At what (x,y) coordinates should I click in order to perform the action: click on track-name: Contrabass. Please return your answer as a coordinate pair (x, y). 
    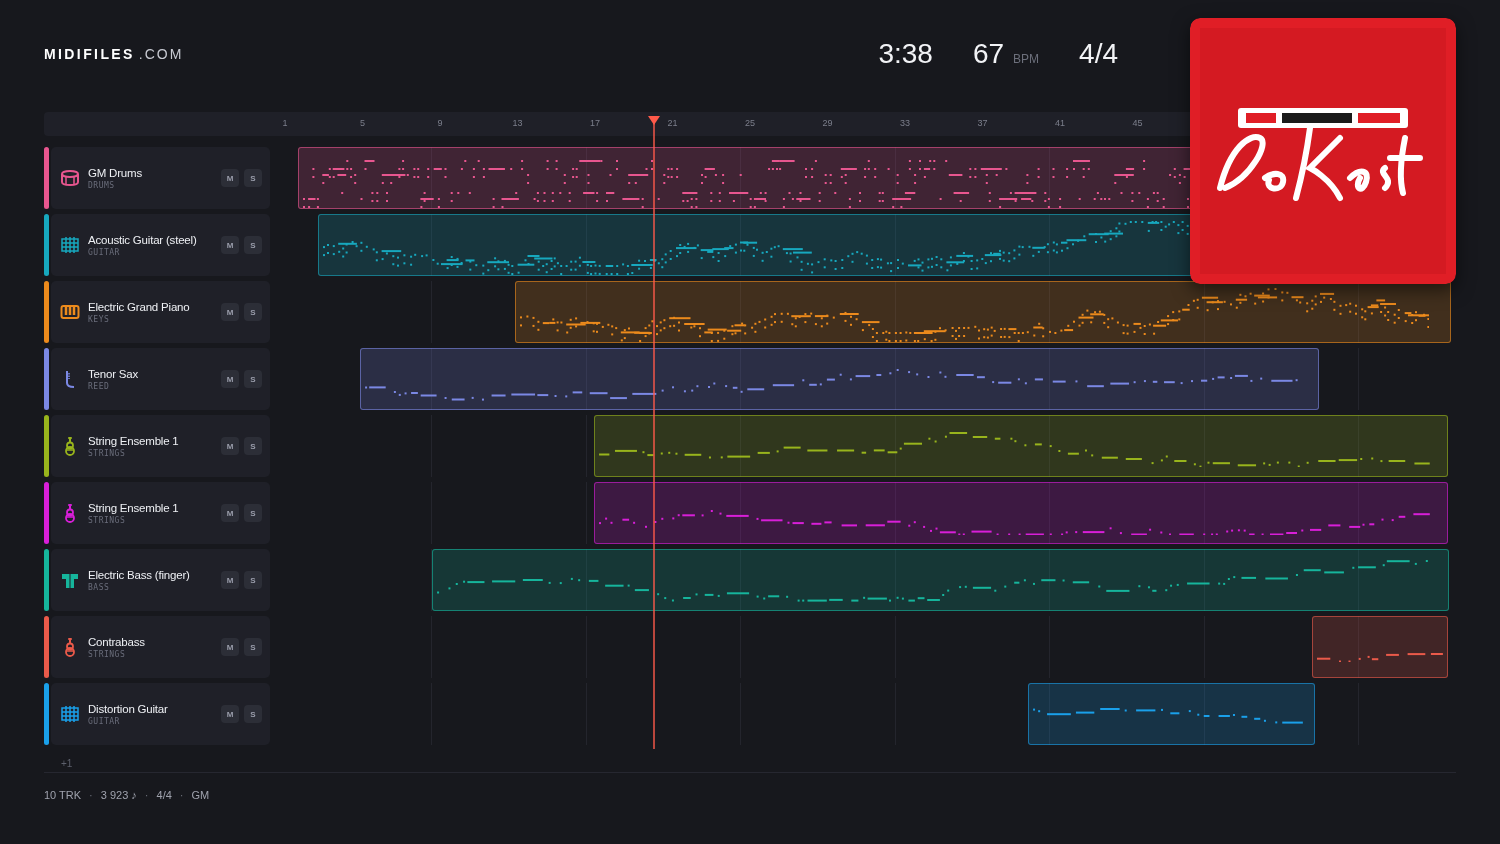
    Looking at the image, I should click on (117, 641).